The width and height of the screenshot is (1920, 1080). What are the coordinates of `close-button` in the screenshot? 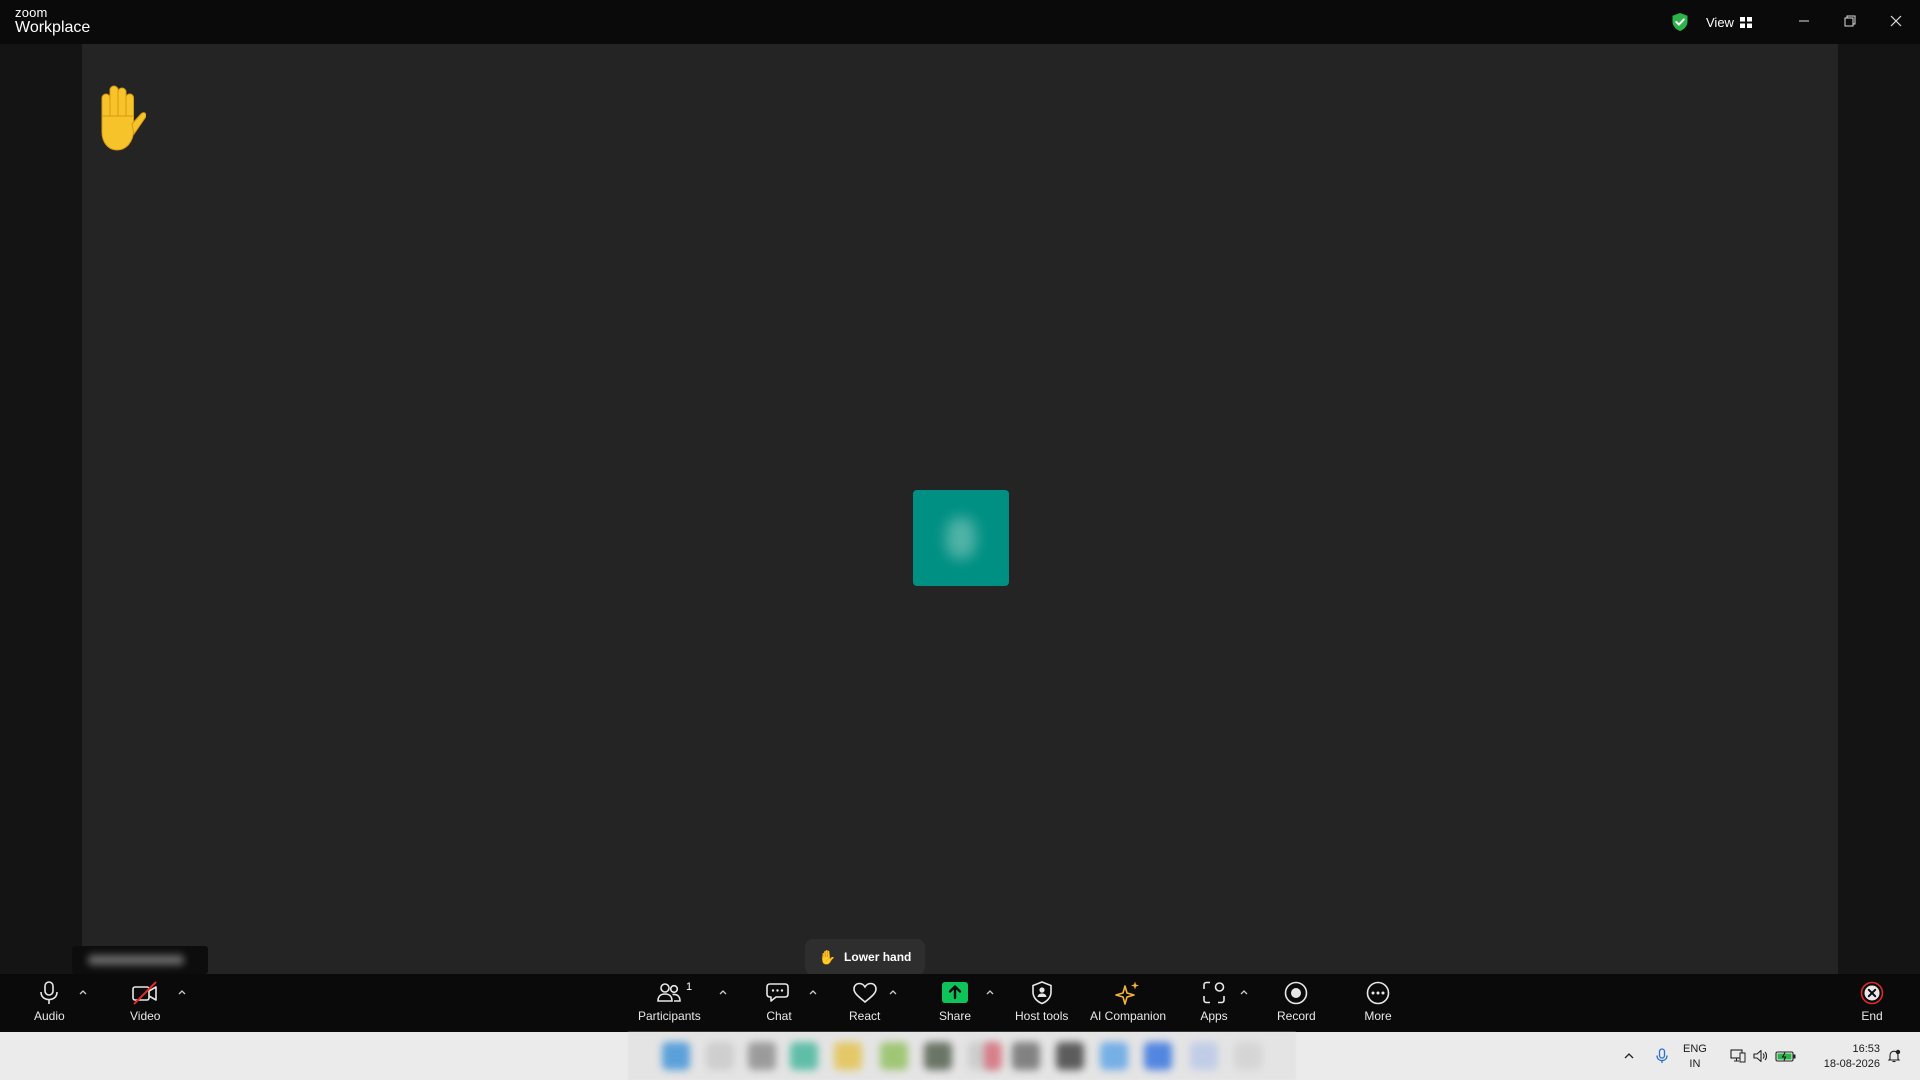 It's located at (1896, 21).